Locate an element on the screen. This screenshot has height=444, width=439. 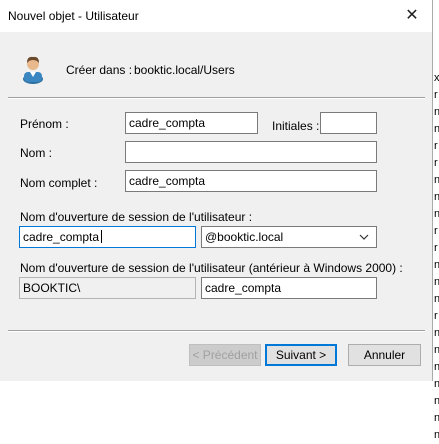
separator-bottom is located at coordinates (216, 331).